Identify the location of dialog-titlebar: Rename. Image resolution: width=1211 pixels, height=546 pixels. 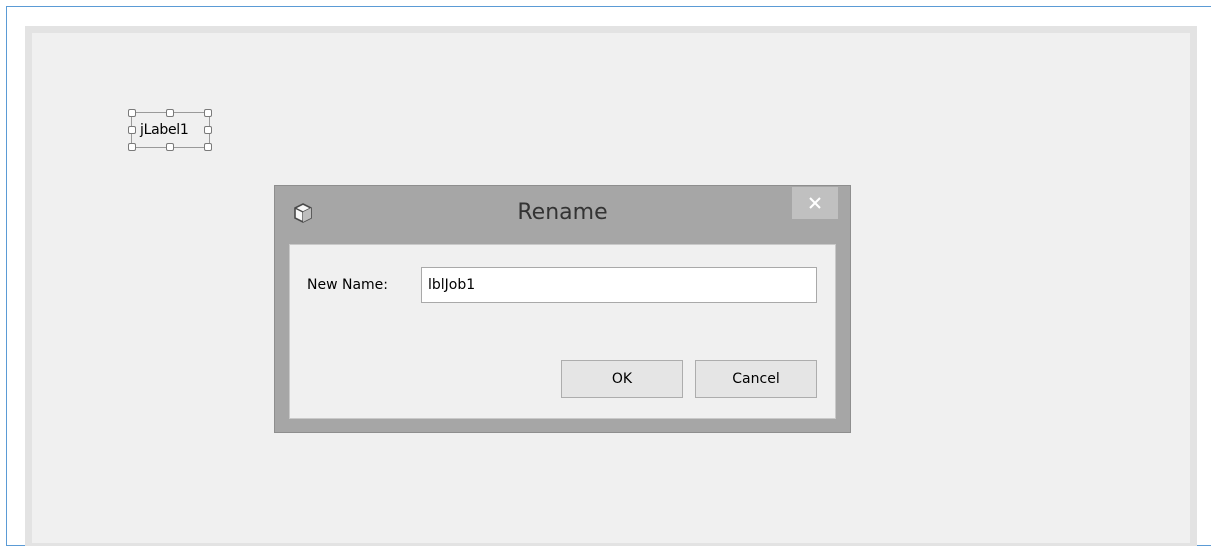
(562, 215).